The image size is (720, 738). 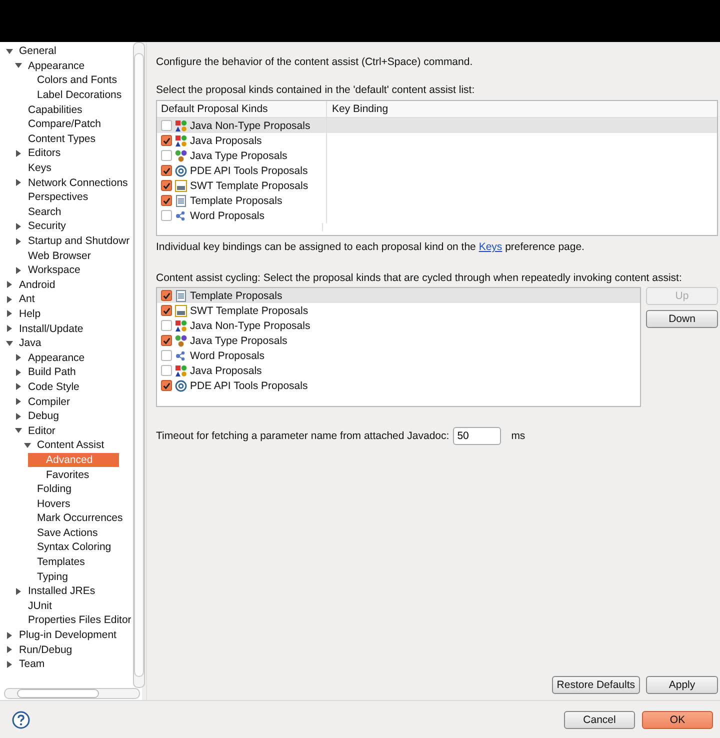 What do you see at coordinates (80, 518) in the screenshot?
I see `tree-item: Mark Occurrences` at bounding box center [80, 518].